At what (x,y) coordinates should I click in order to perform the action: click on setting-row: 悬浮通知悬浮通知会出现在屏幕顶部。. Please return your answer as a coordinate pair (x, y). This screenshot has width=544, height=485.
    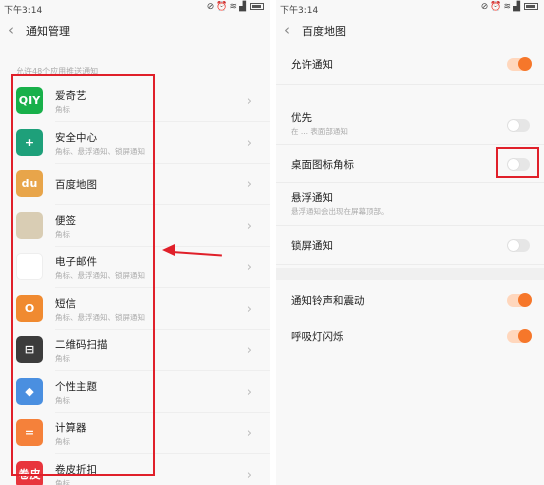
    Looking at the image, I should click on (410, 205).